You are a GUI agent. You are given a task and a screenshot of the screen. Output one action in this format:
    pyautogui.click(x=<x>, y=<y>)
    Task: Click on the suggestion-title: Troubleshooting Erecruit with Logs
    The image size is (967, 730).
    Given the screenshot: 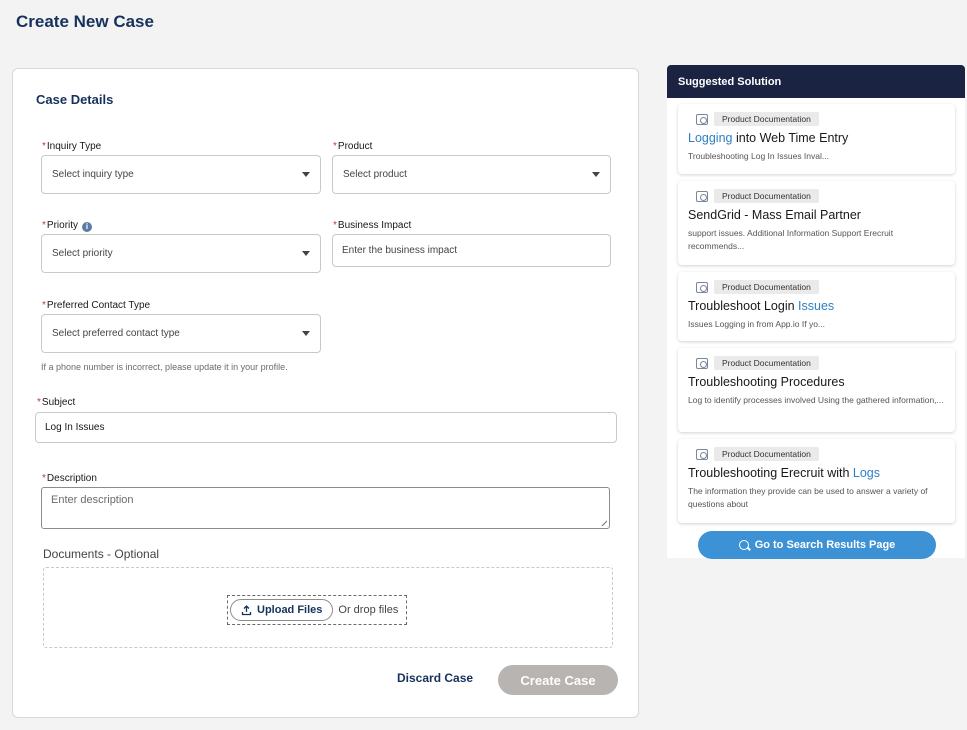 What is the action you would take?
    pyautogui.click(x=816, y=473)
    